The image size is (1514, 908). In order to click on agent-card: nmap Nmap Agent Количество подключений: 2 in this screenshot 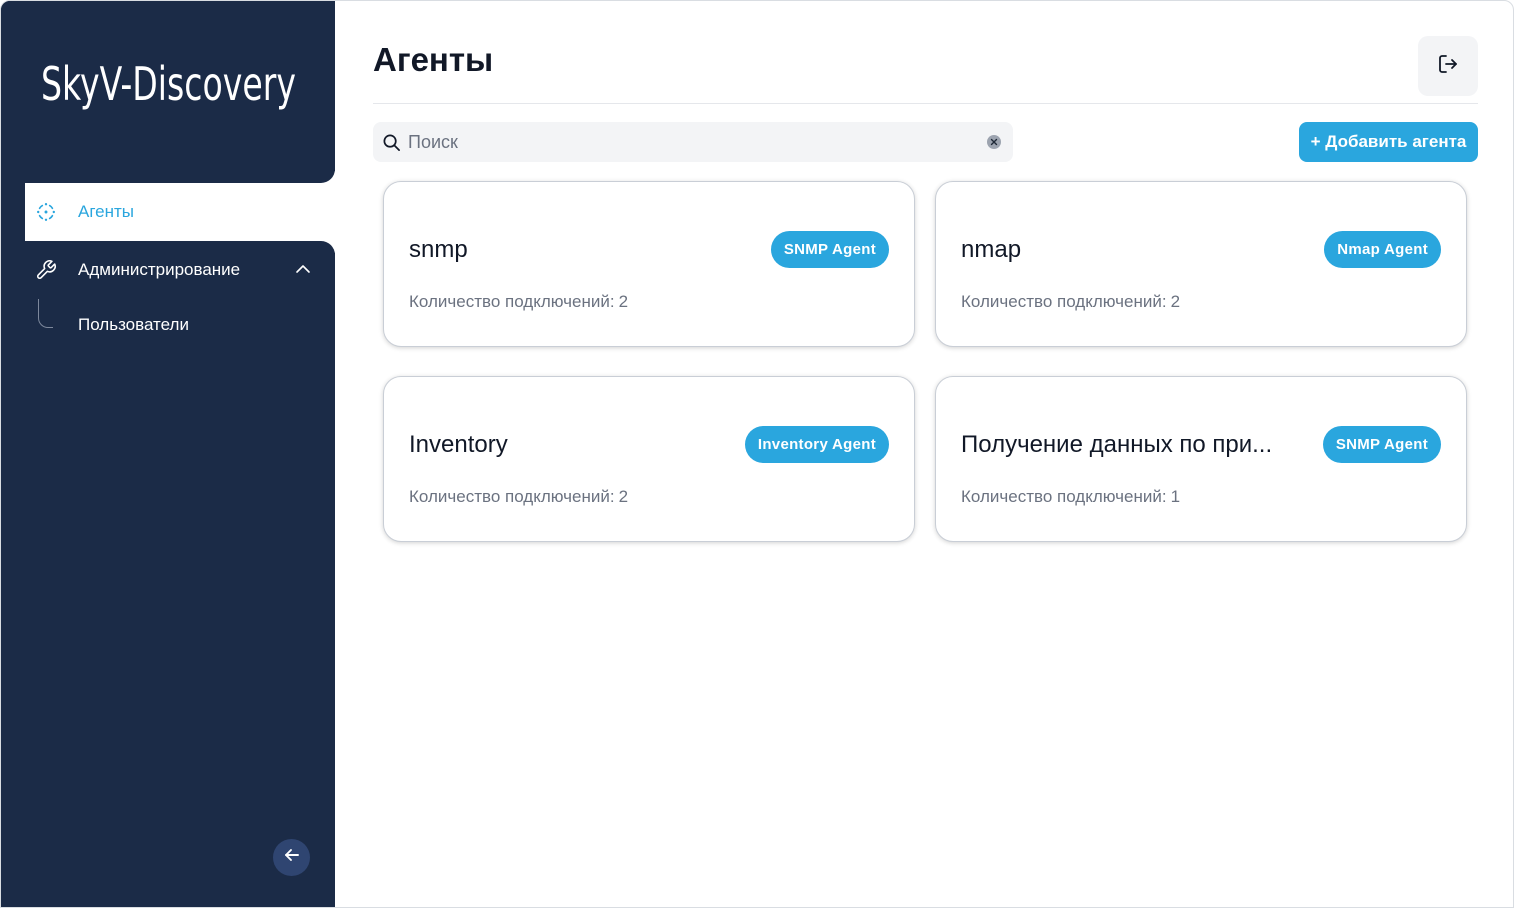, I will do `click(1201, 264)`.